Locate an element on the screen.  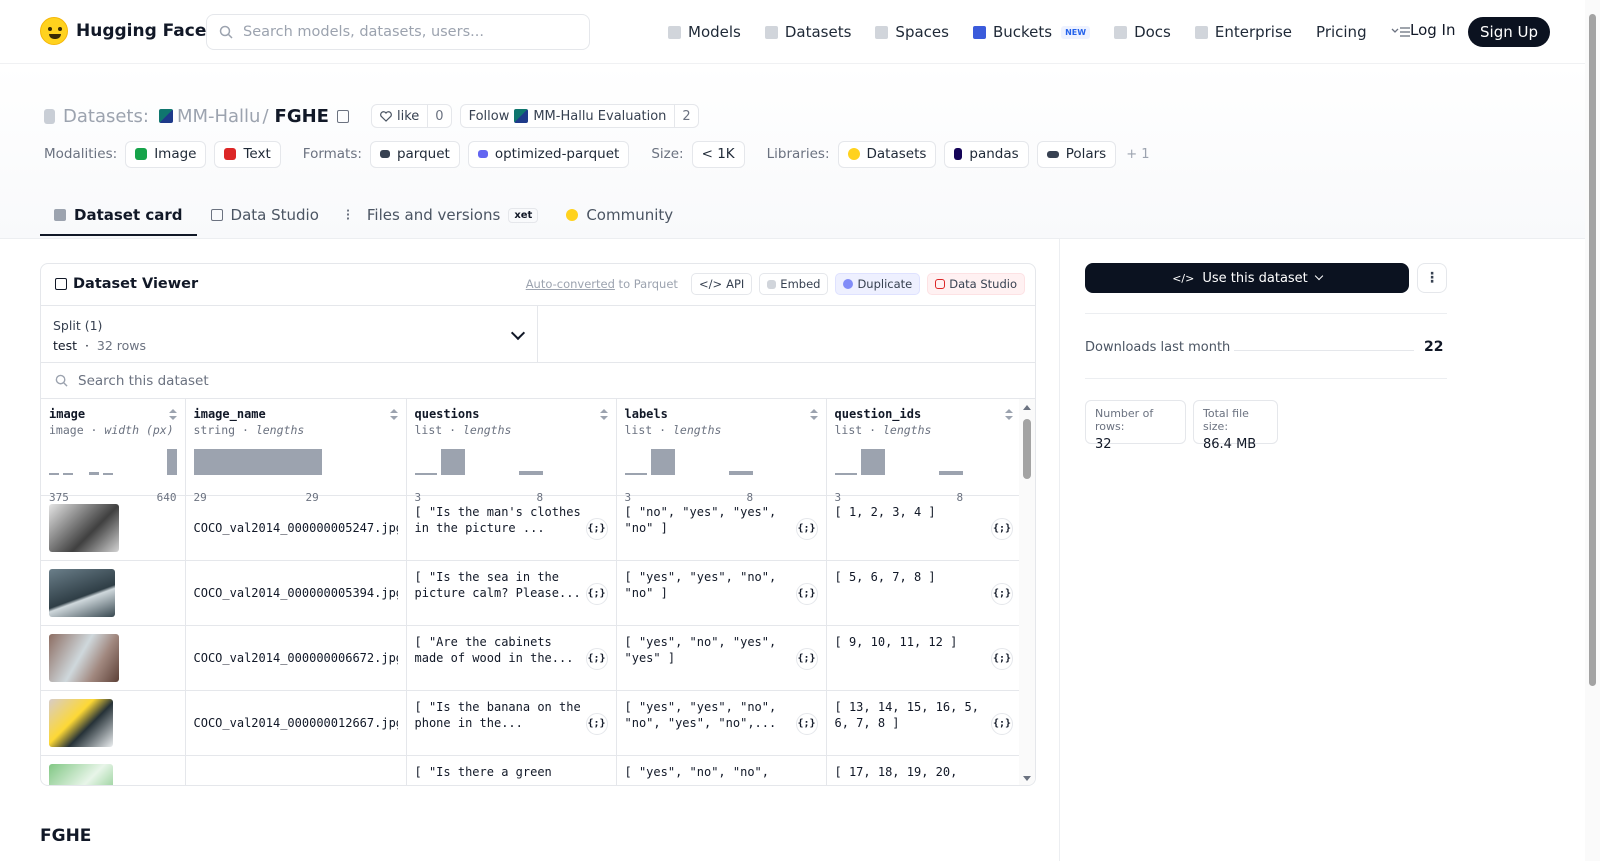
nav-pricing: Pricing is located at coordinates (1341, 32).